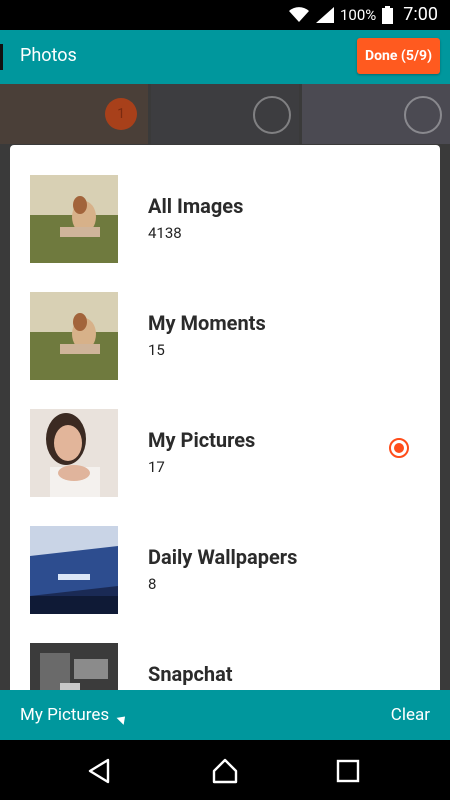  Describe the element at coordinates (48, 55) in the screenshot. I see `page-title: Photos` at that location.